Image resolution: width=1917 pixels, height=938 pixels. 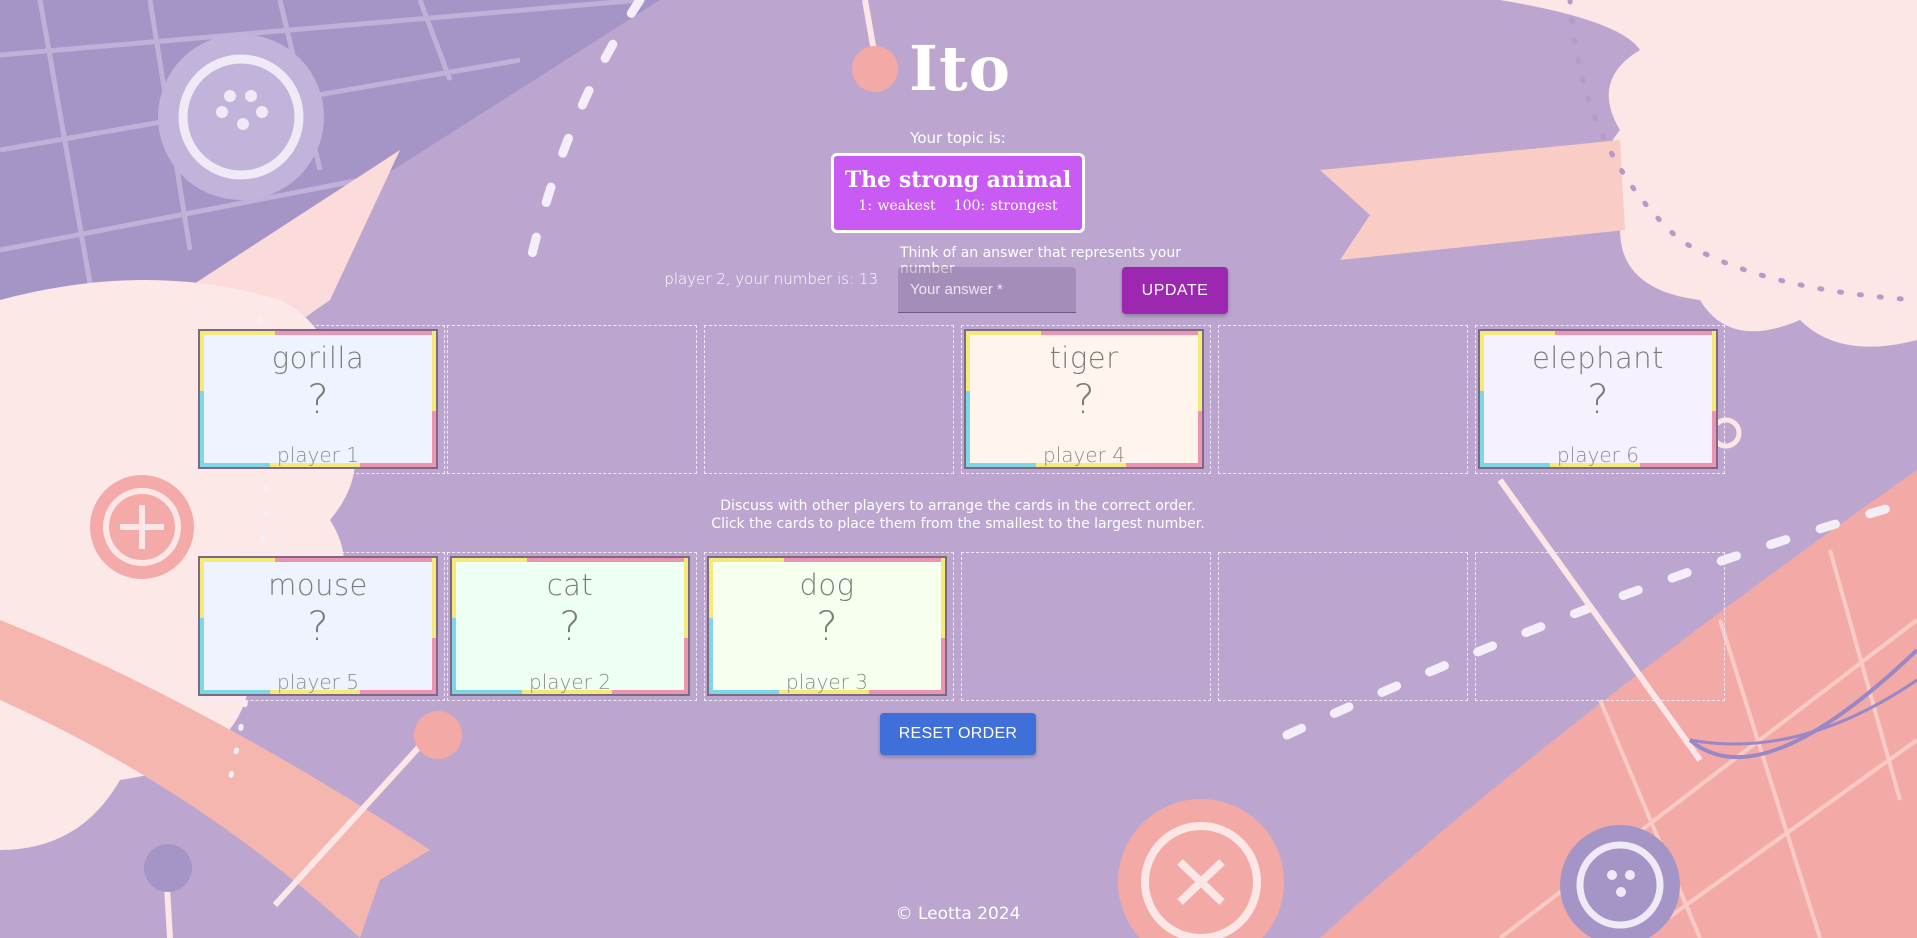 What do you see at coordinates (771, 279) in the screenshot?
I see `player-number-text: player 2, your number is: 13` at bounding box center [771, 279].